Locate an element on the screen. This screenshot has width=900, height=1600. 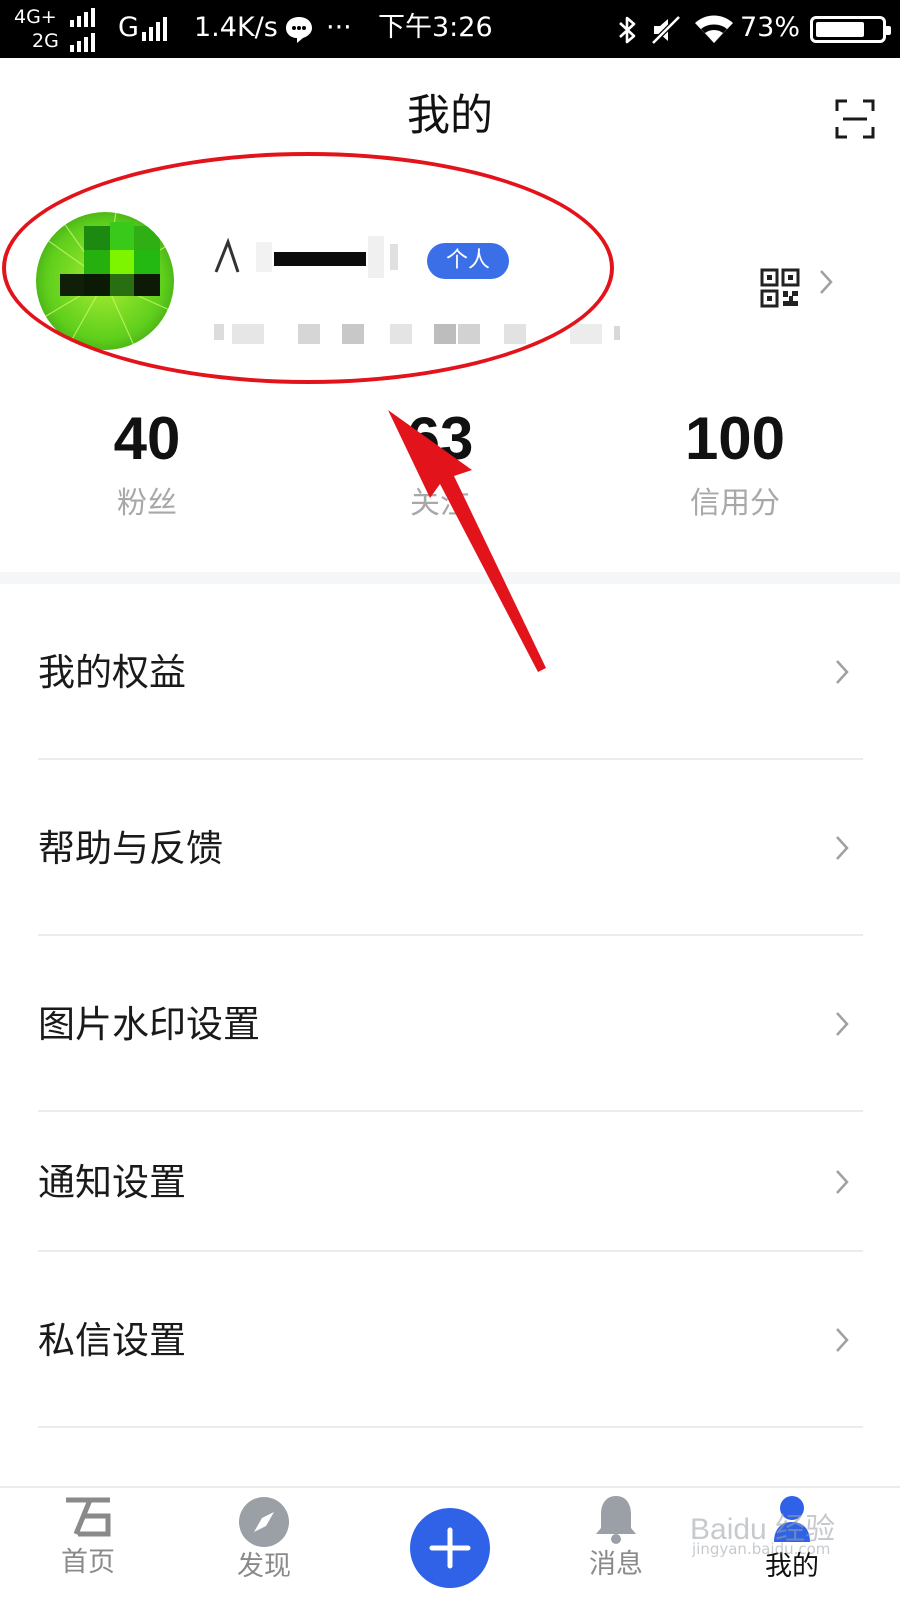
battery-icon is located at coordinates (850, 29).